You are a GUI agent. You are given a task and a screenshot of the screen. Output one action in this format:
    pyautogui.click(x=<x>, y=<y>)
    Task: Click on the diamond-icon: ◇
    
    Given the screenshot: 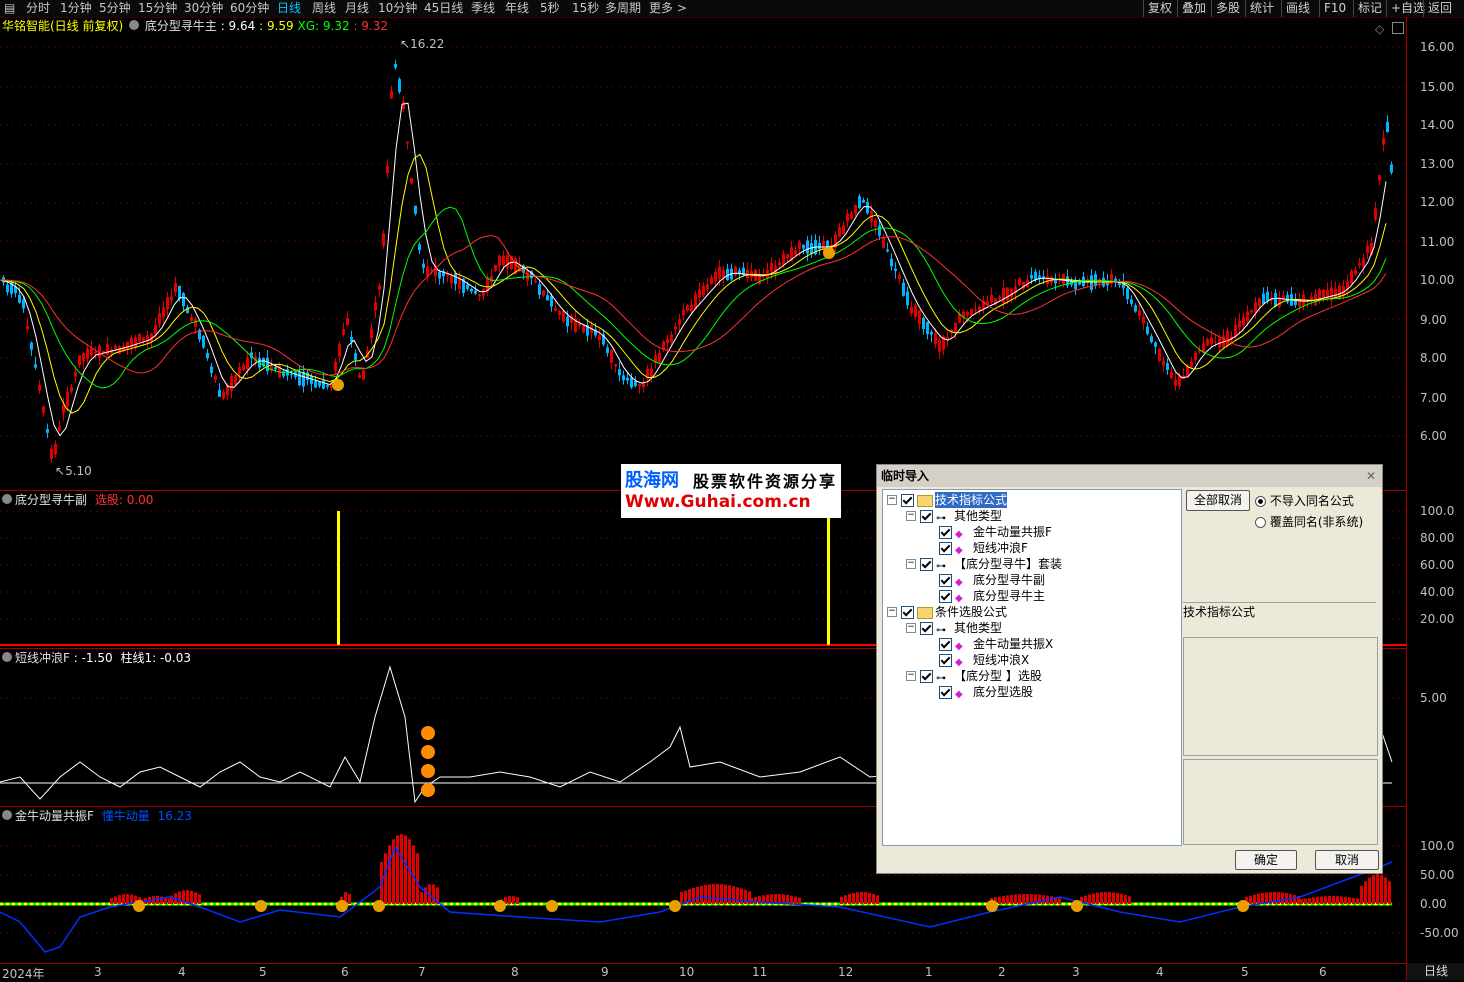 What is the action you would take?
    pyautogui.click(x=1379, y=29)
    